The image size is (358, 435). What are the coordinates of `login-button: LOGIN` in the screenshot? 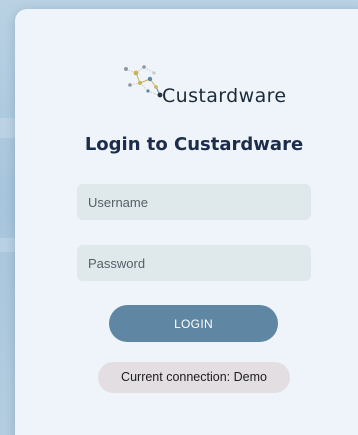 It's located at (193, 323).